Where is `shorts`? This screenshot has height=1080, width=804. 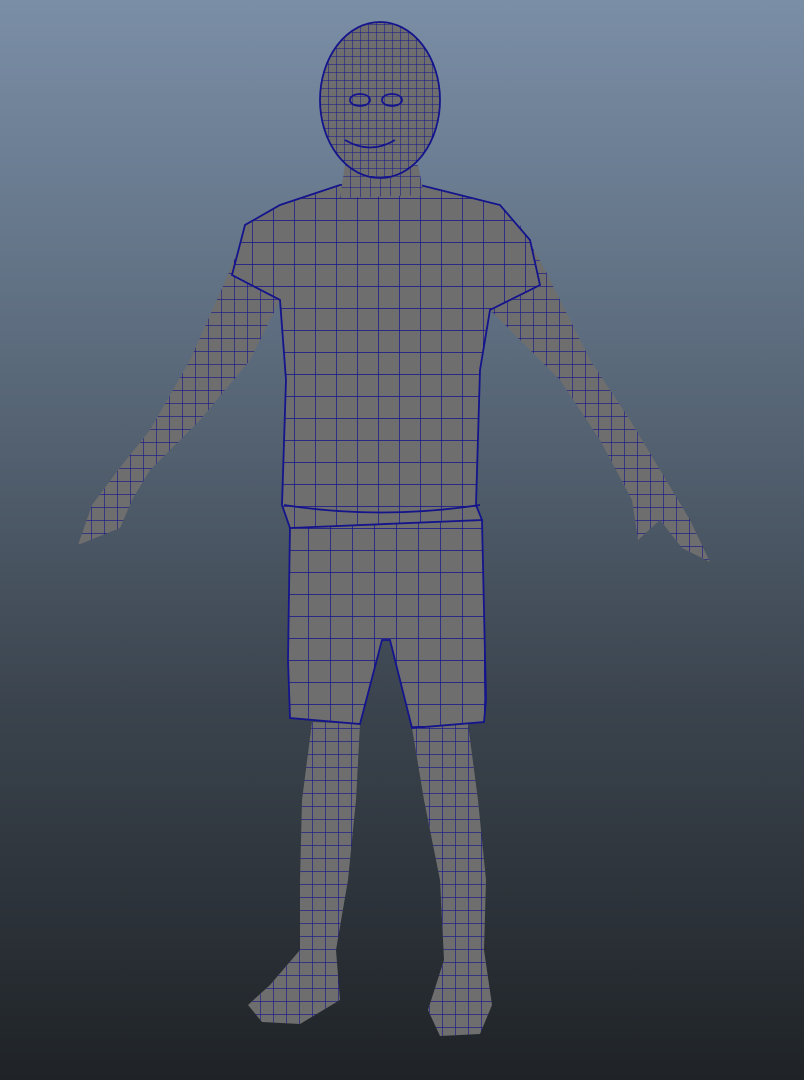
shorts is located at coordinates (387, 624).